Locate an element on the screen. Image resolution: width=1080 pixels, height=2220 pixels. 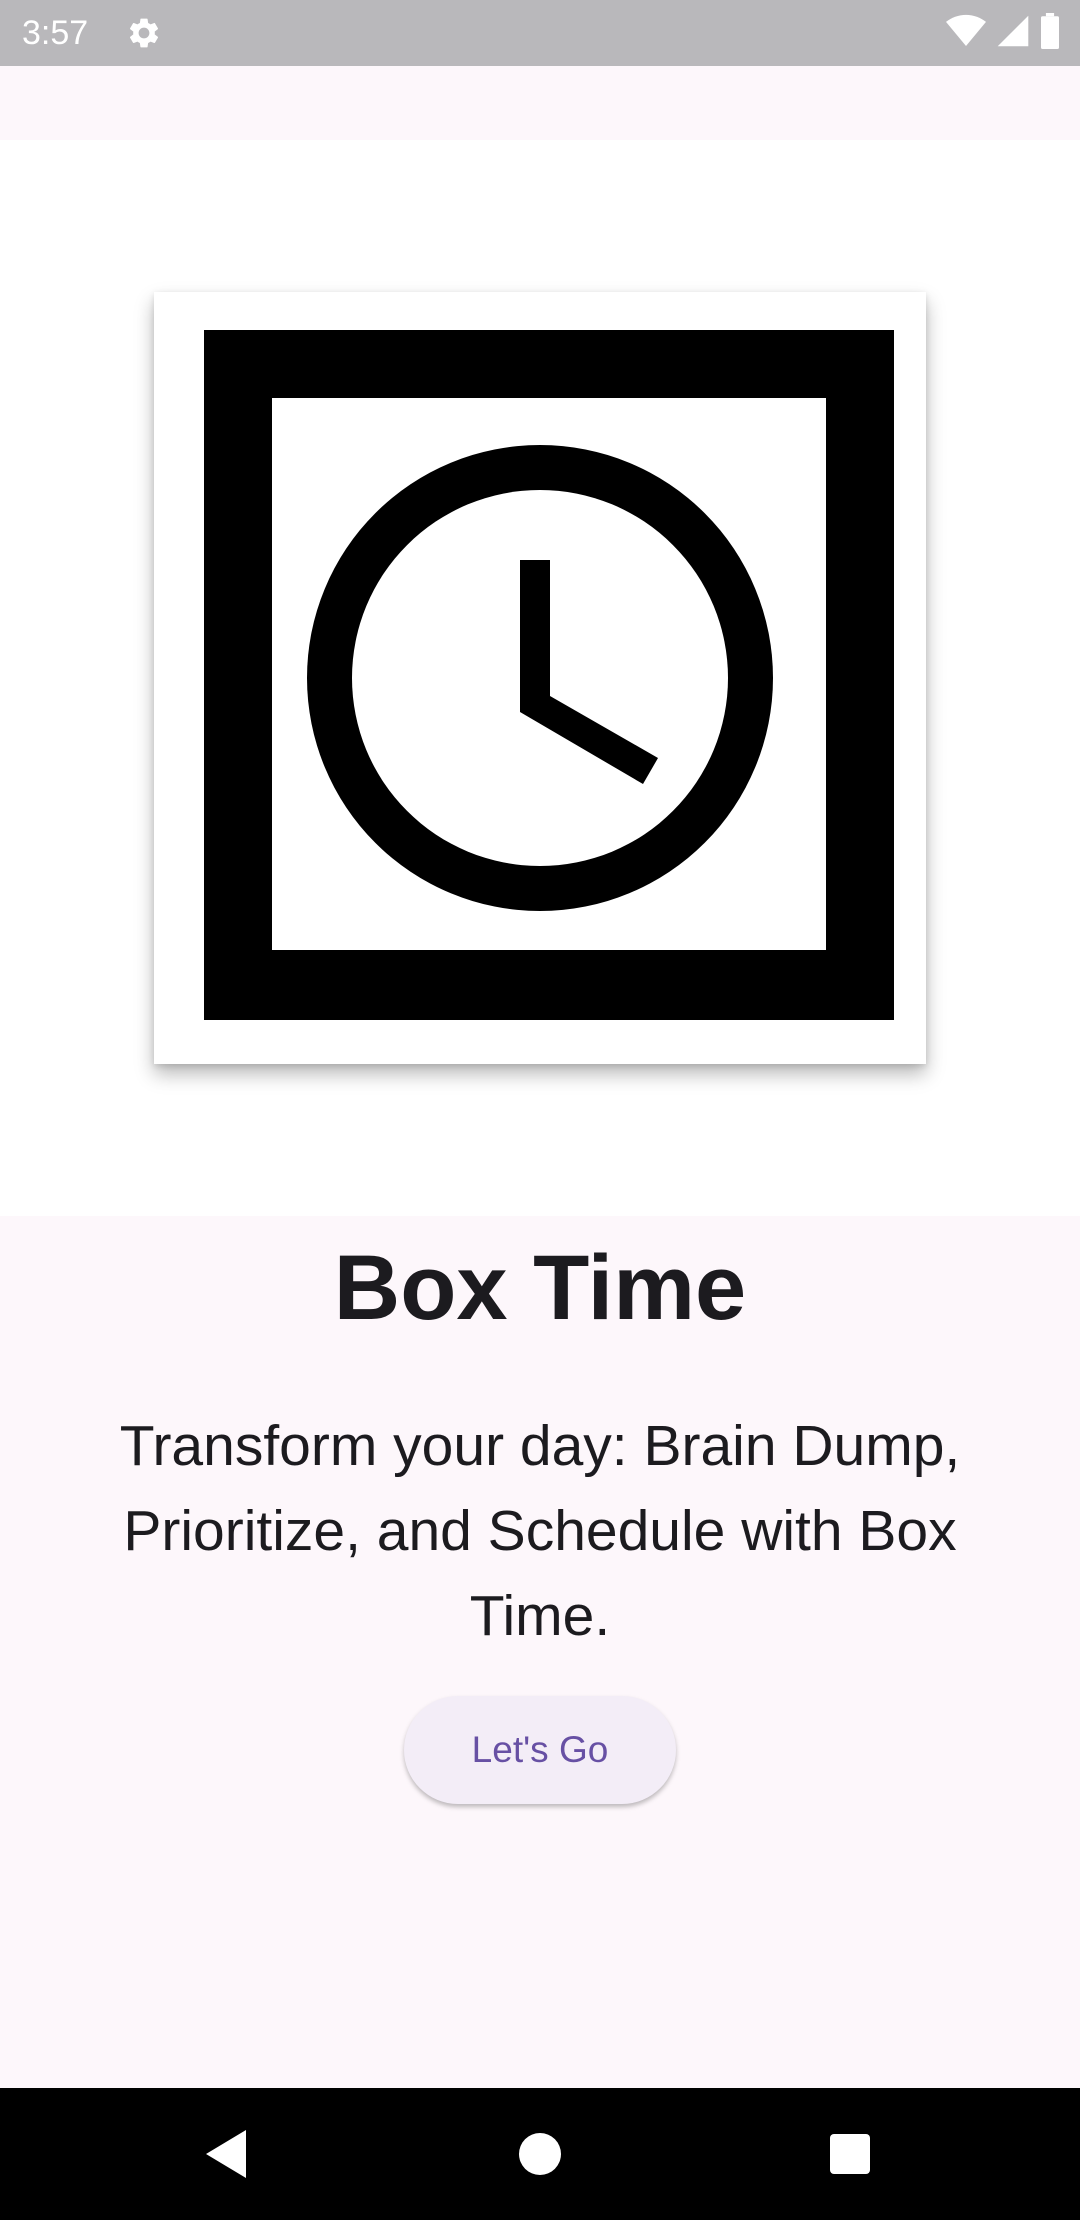
gear-icon is located at coordinates (144, 33).